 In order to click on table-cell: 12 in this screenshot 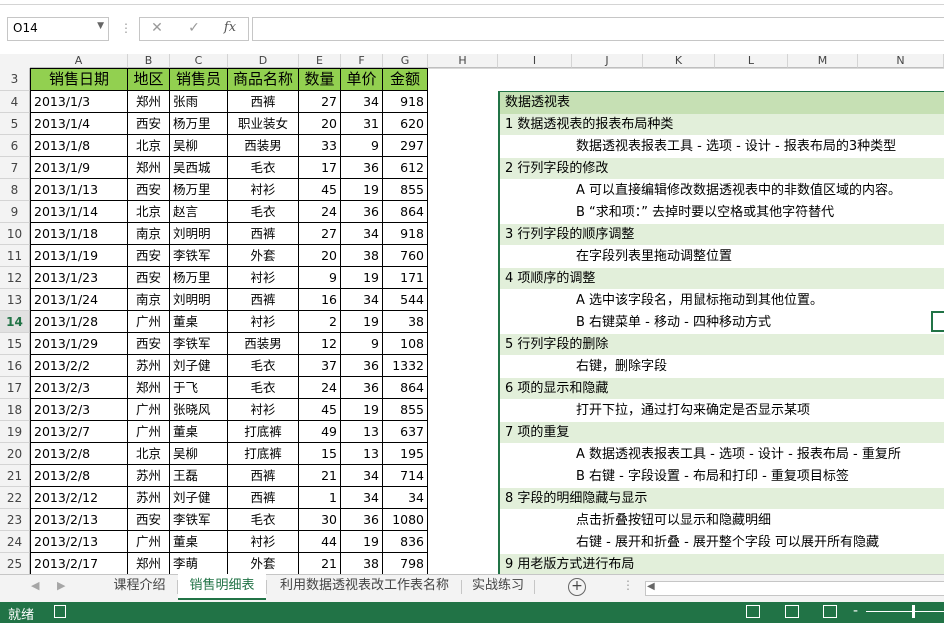, I will do `click(320, 344)`.